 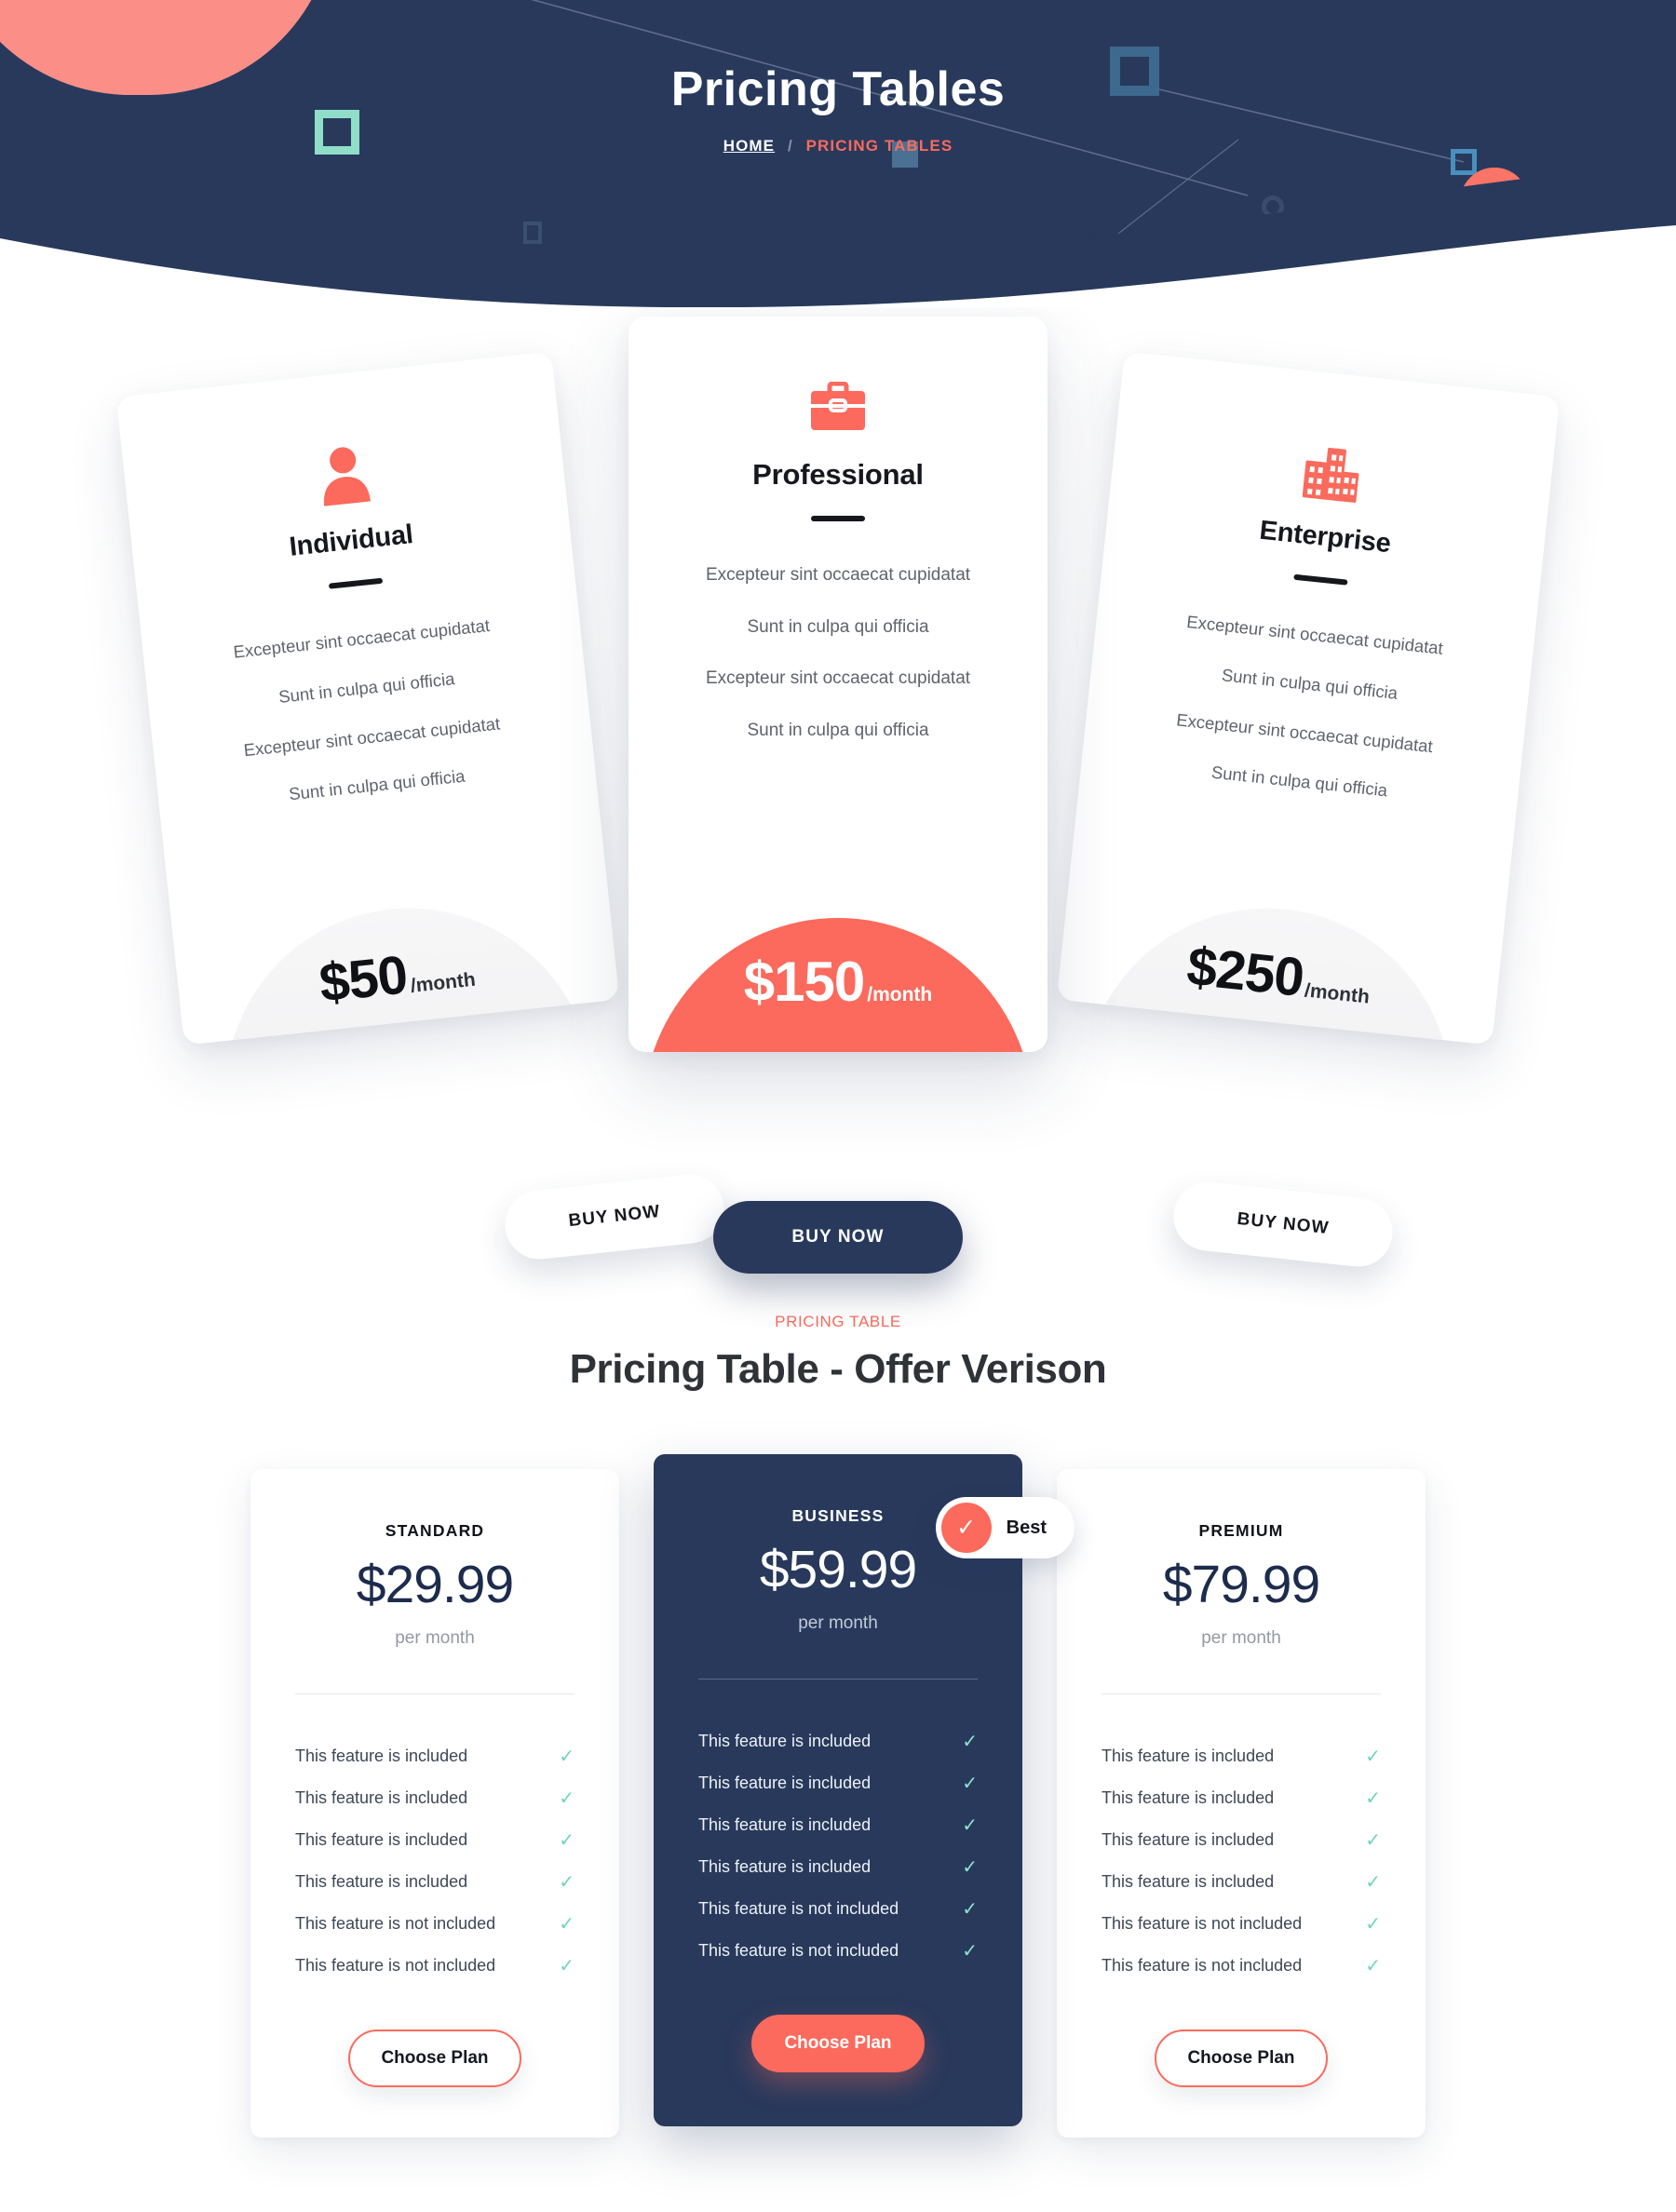 What do you see at coordinates (1331, 475) in the screenshot?
I see `buildings-icon` at bounding box center [1331, 475].